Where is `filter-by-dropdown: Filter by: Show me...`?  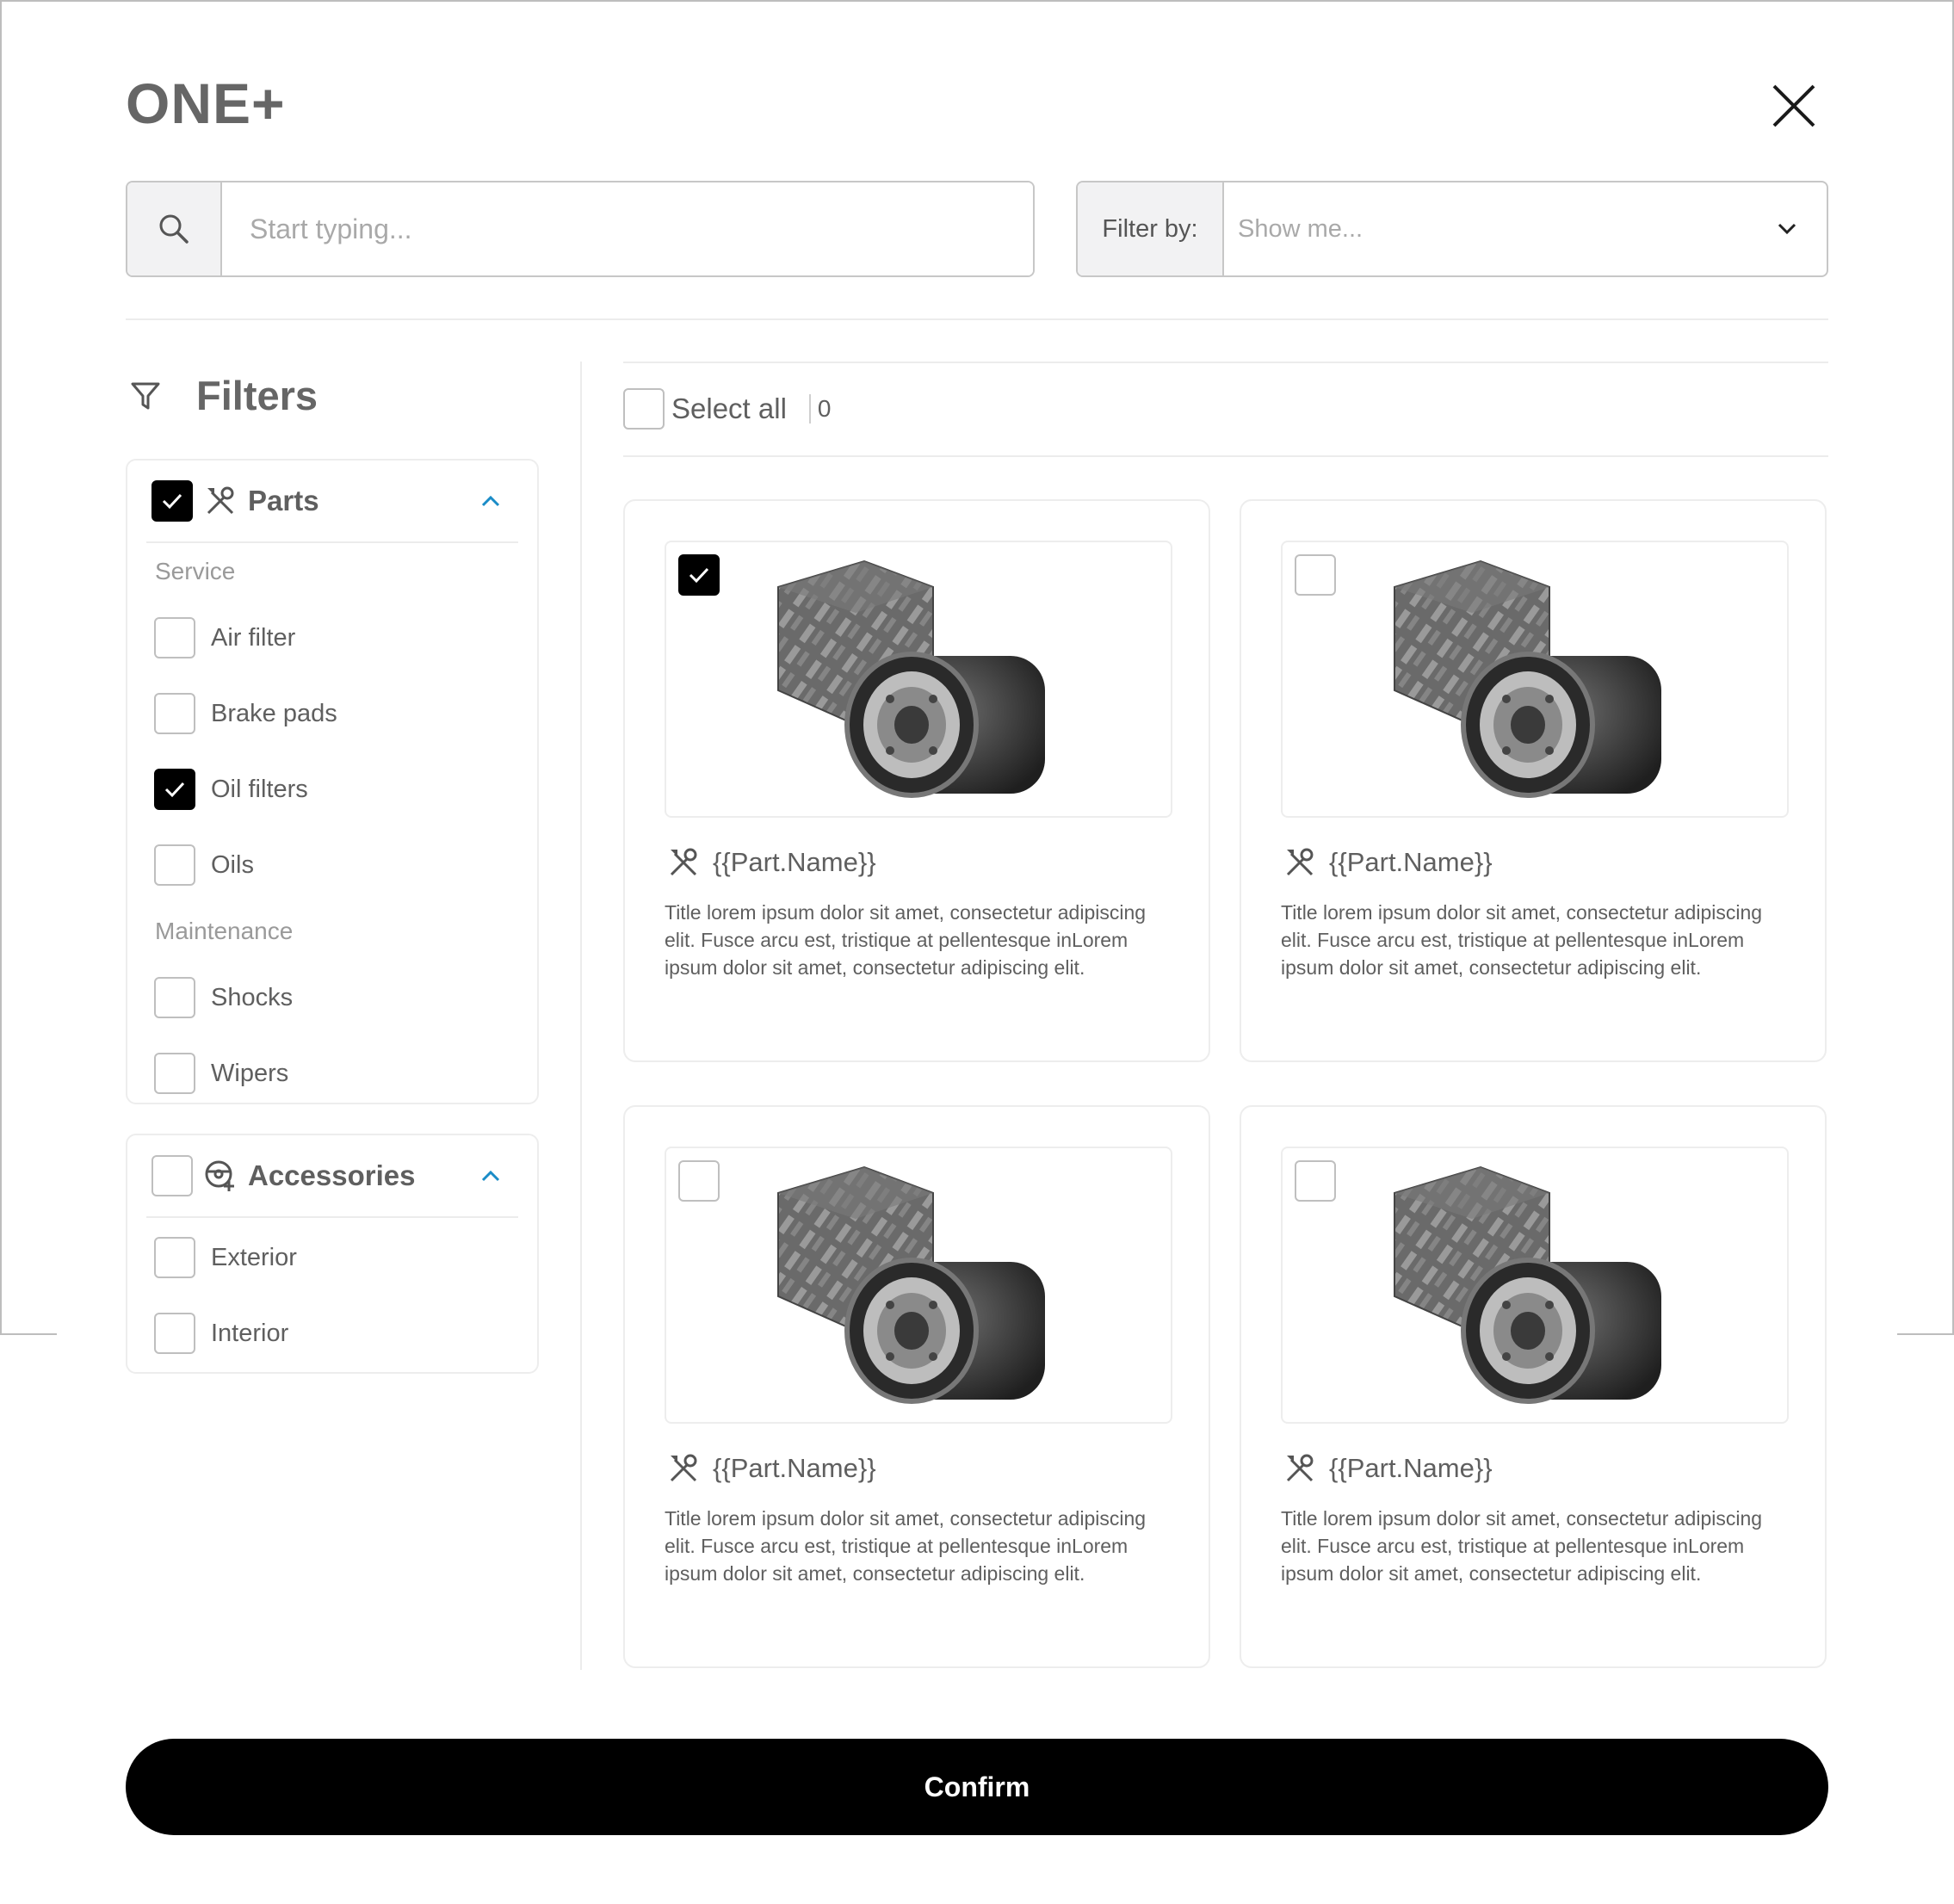 filter-by-dropdown: Filter by: Show me... is located at coordinates (1452, 229).